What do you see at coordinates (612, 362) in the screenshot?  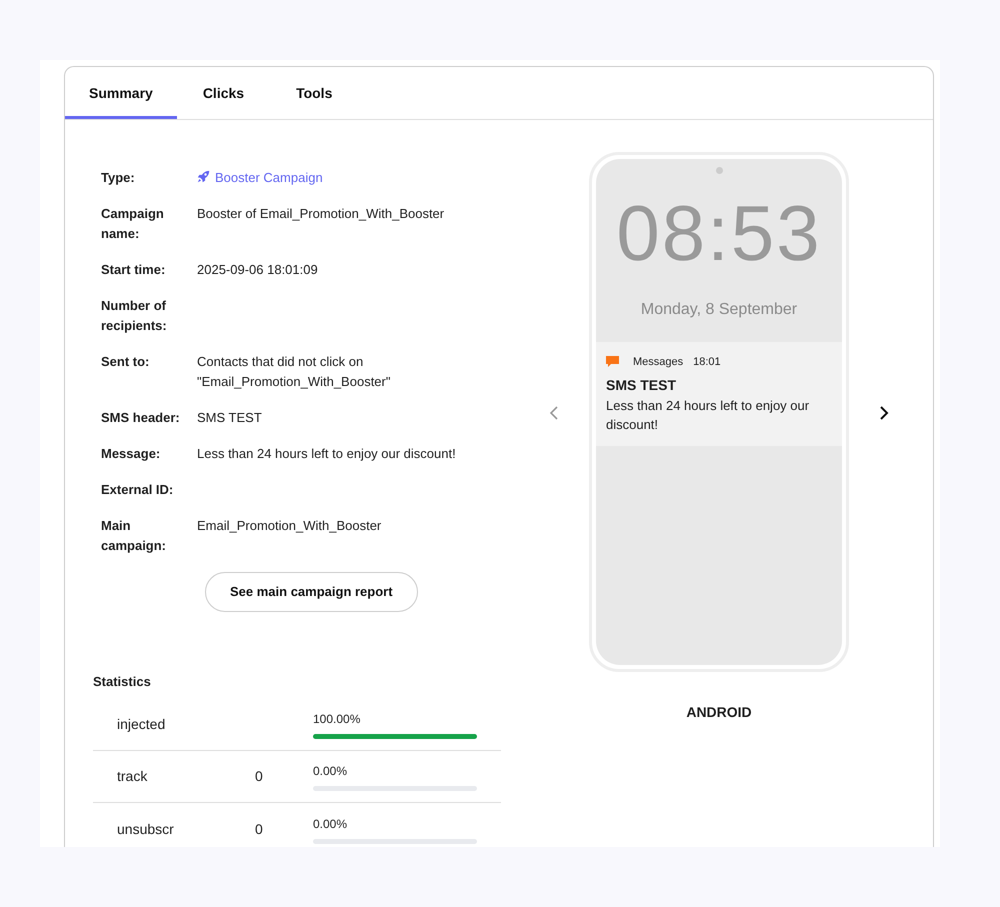 I see `message-icon` at bounding box center [612, 362].